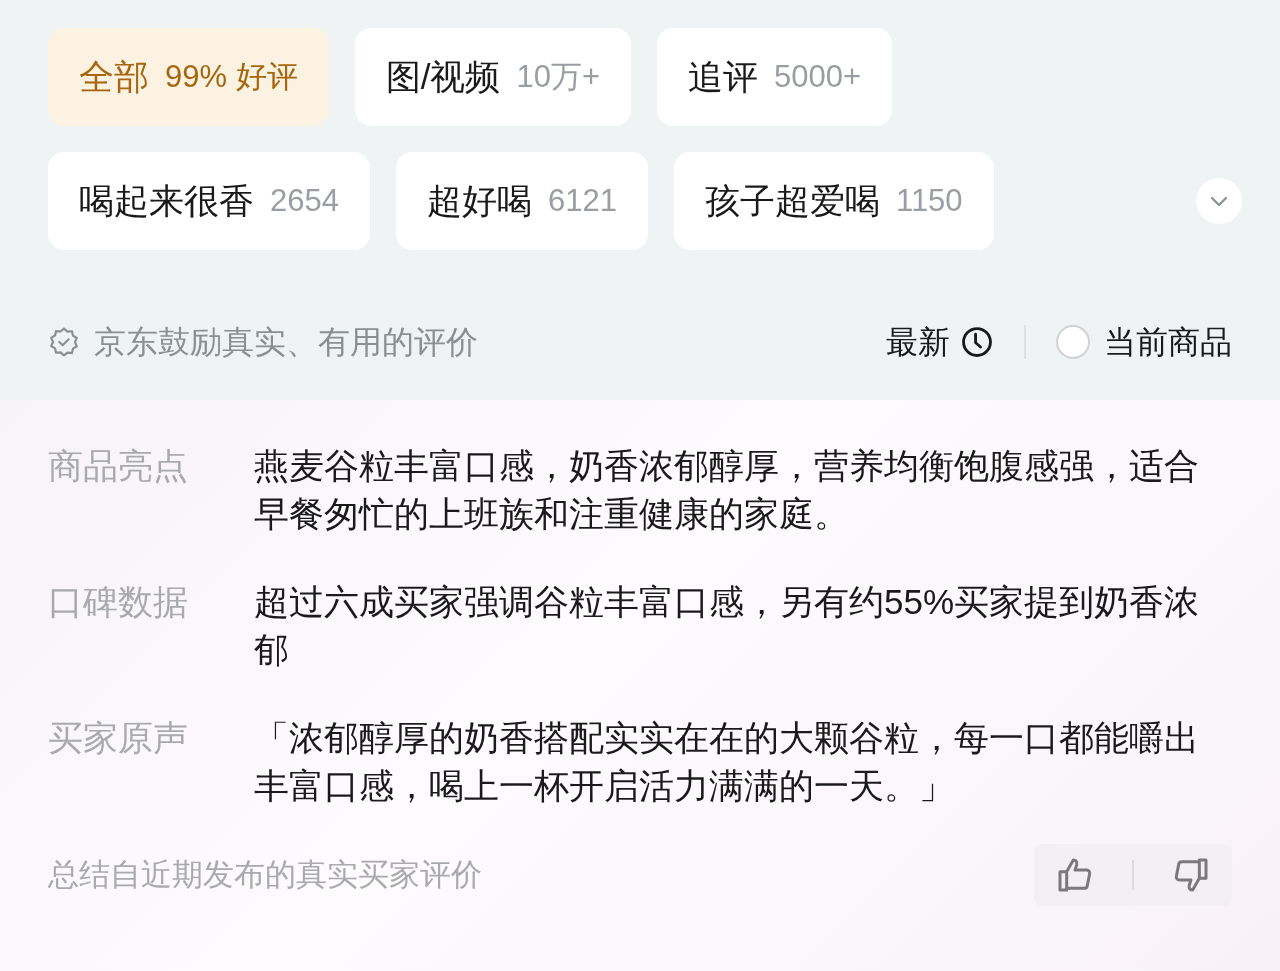  What do you see at coordinates (265, 874) in the screenshot?
I see `footer-note: 总结自近期发布的真实买家评价` at bounding box center [265, 874].